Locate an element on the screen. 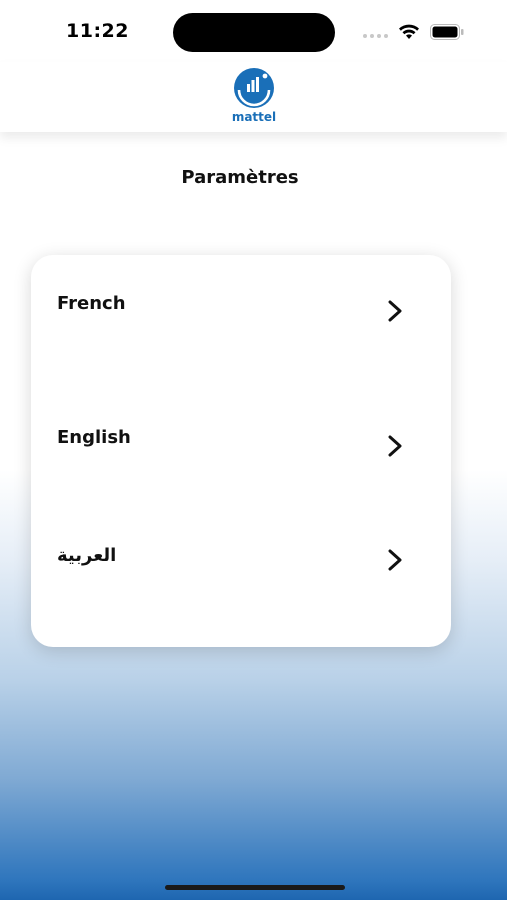 The image size is (507, 900). home-indicator is located at coordinates (255, 887).